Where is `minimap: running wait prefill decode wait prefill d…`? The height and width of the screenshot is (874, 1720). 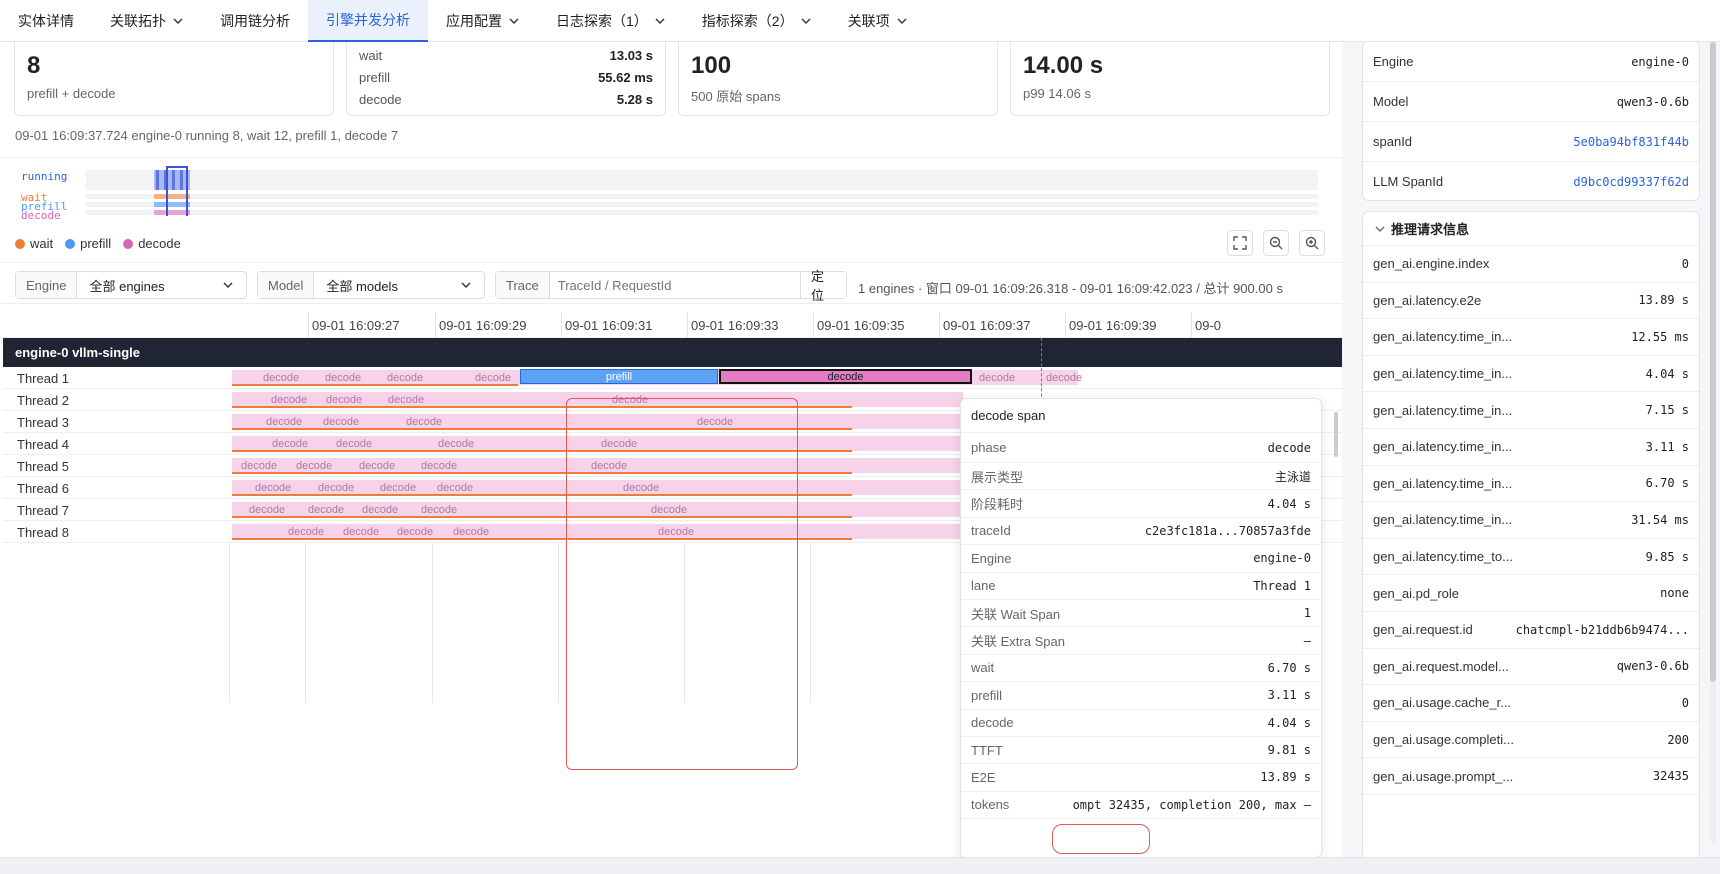
minimap: running wait prefill decode wait prefill d… is located at coordinates (671, 210).